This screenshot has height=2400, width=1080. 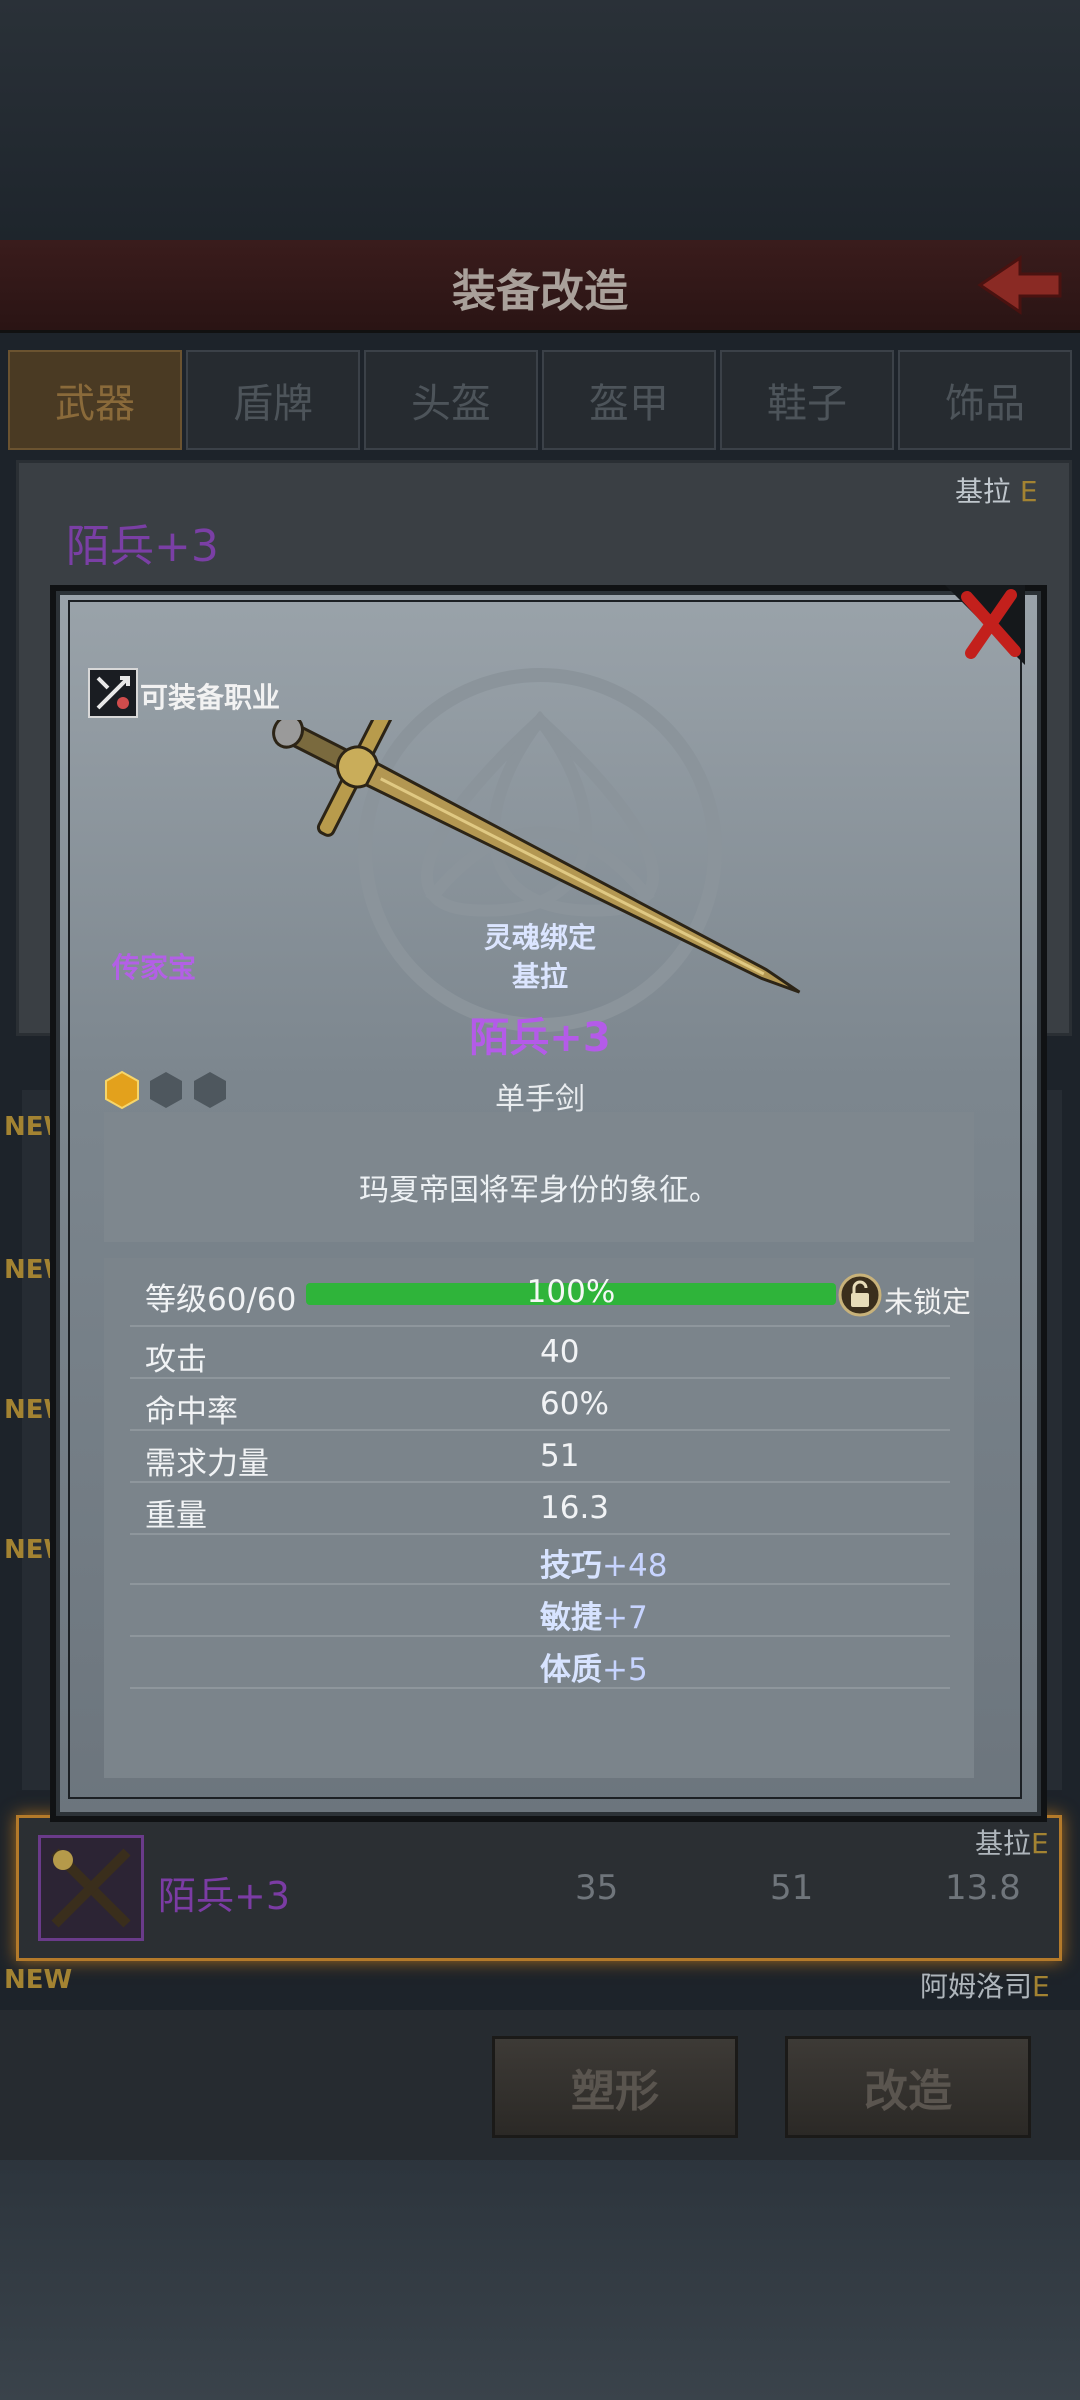 What do you see at coordinates (928, 1302) in the screenshot?
I see `lock-status-label: 未锁定` at bounding box center [928, 1302].